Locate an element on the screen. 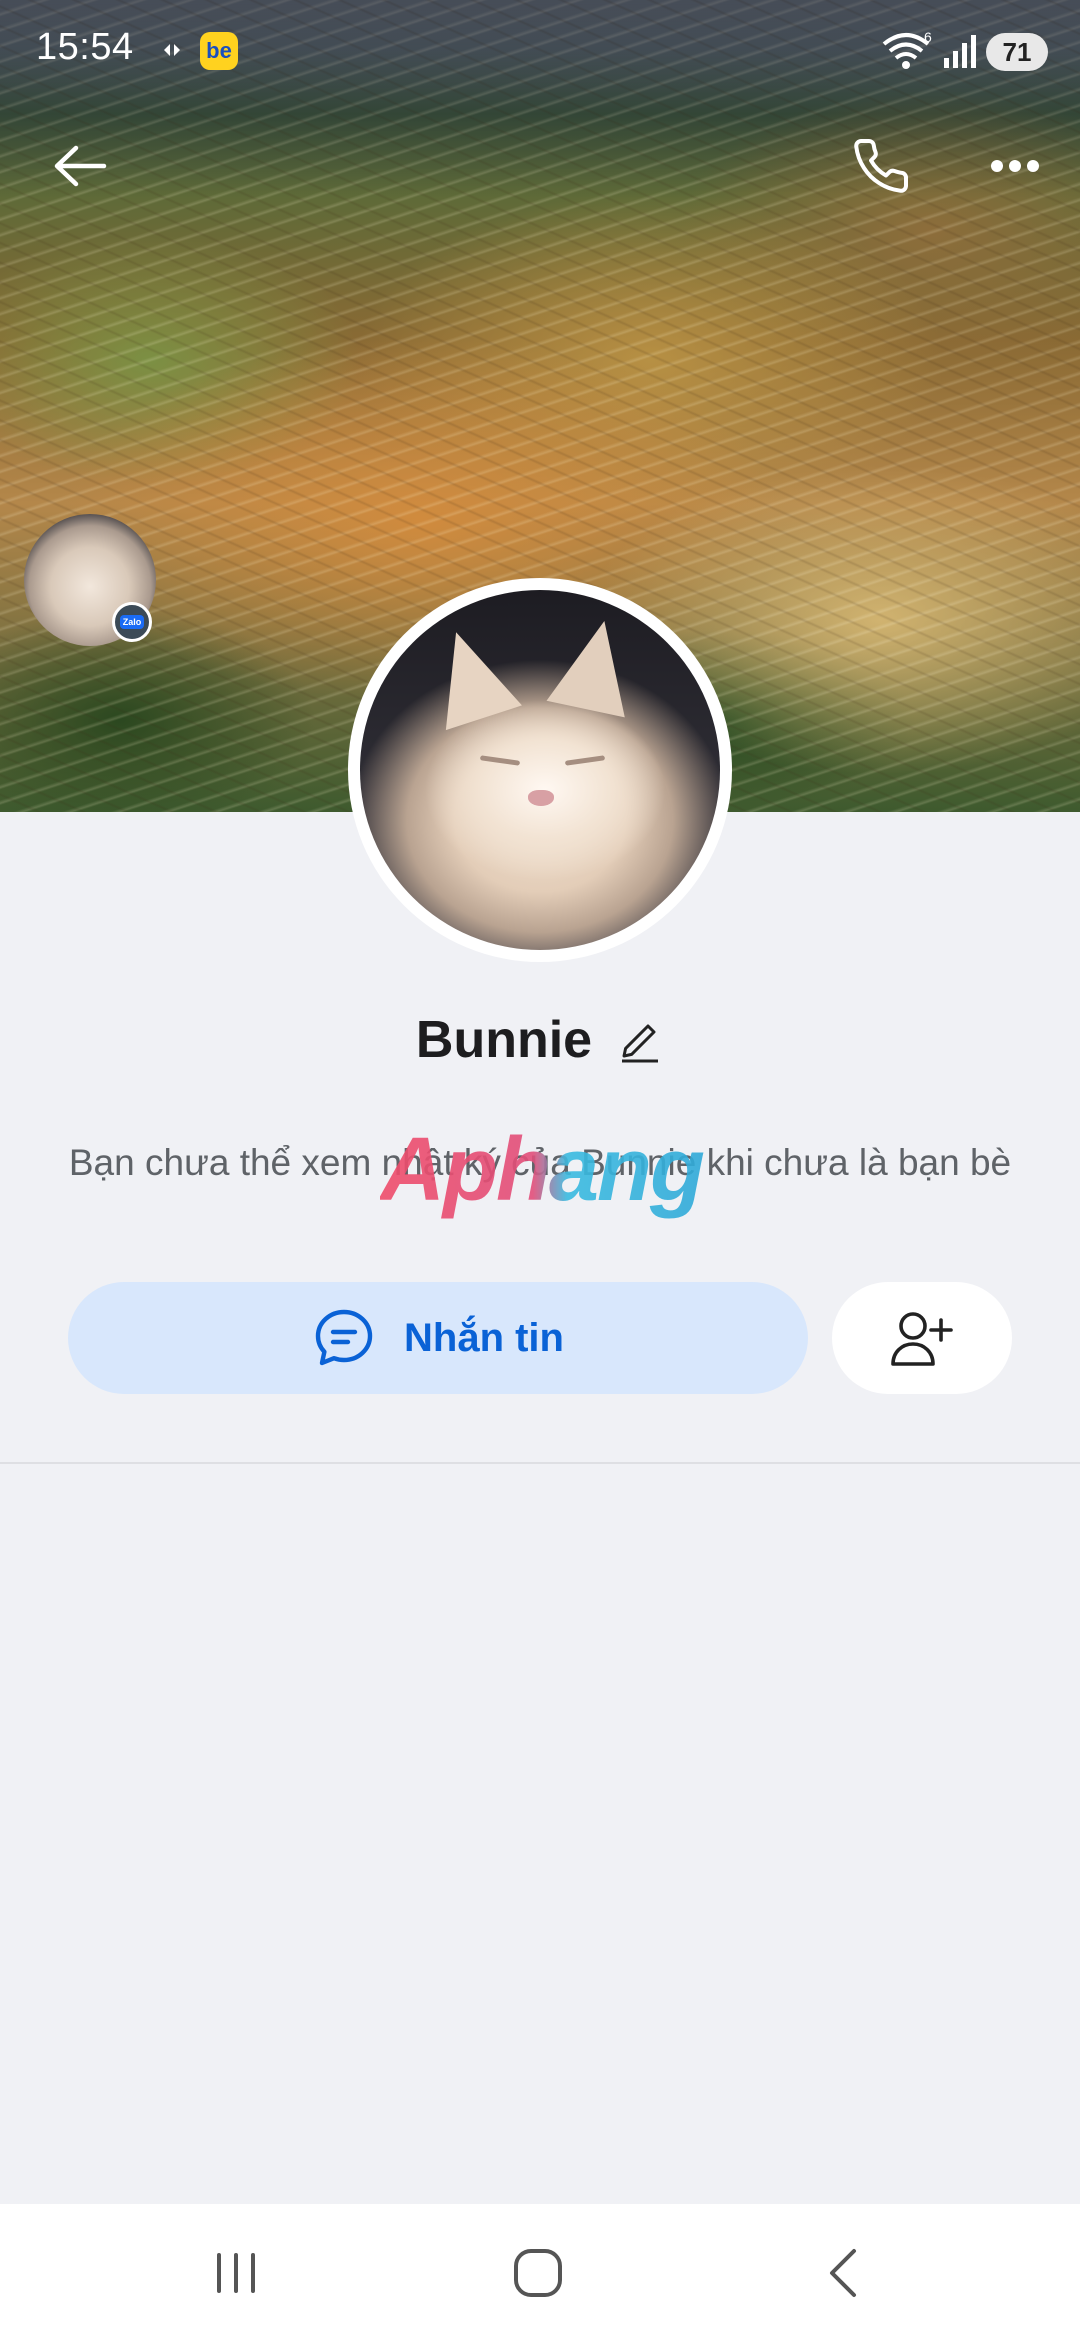 The width and height of the screenshot is (1080, 2340). status-bar: 15:54 be 6 71 is located at coordinates (540, 50).